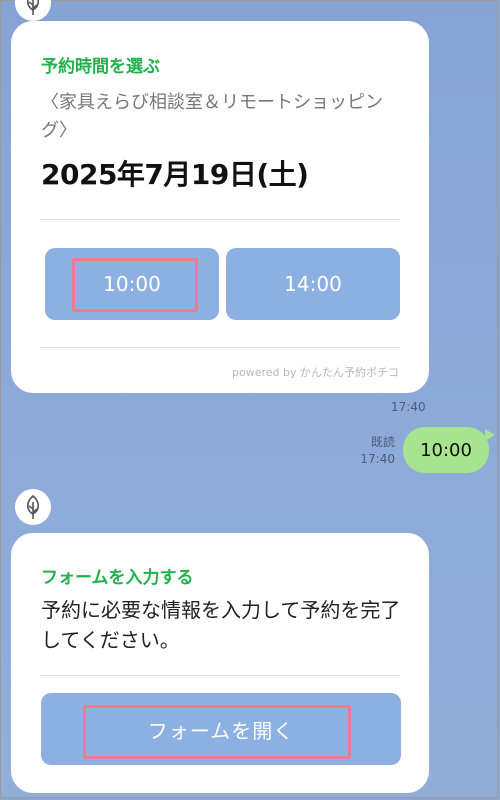 This screenshot has height=800, width=500. Describe the element at coordinates (446, 450) in the screenshot. I see `user-reply-bubble: 10:00` at that location.